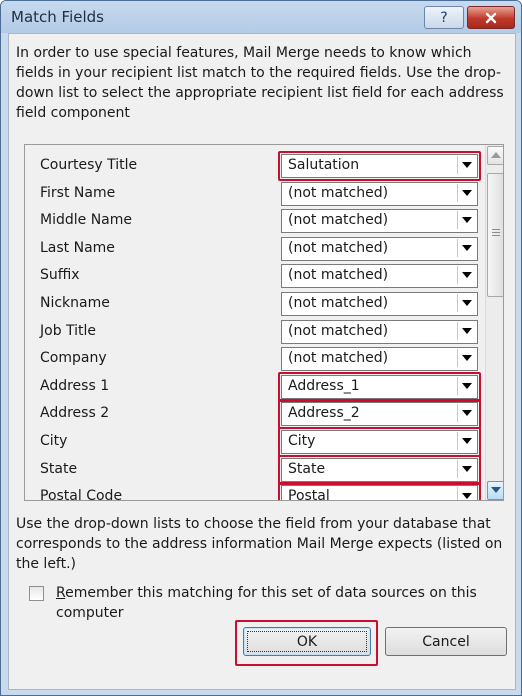  I want to click on question-mark-icon: ?, so click(444, 17).